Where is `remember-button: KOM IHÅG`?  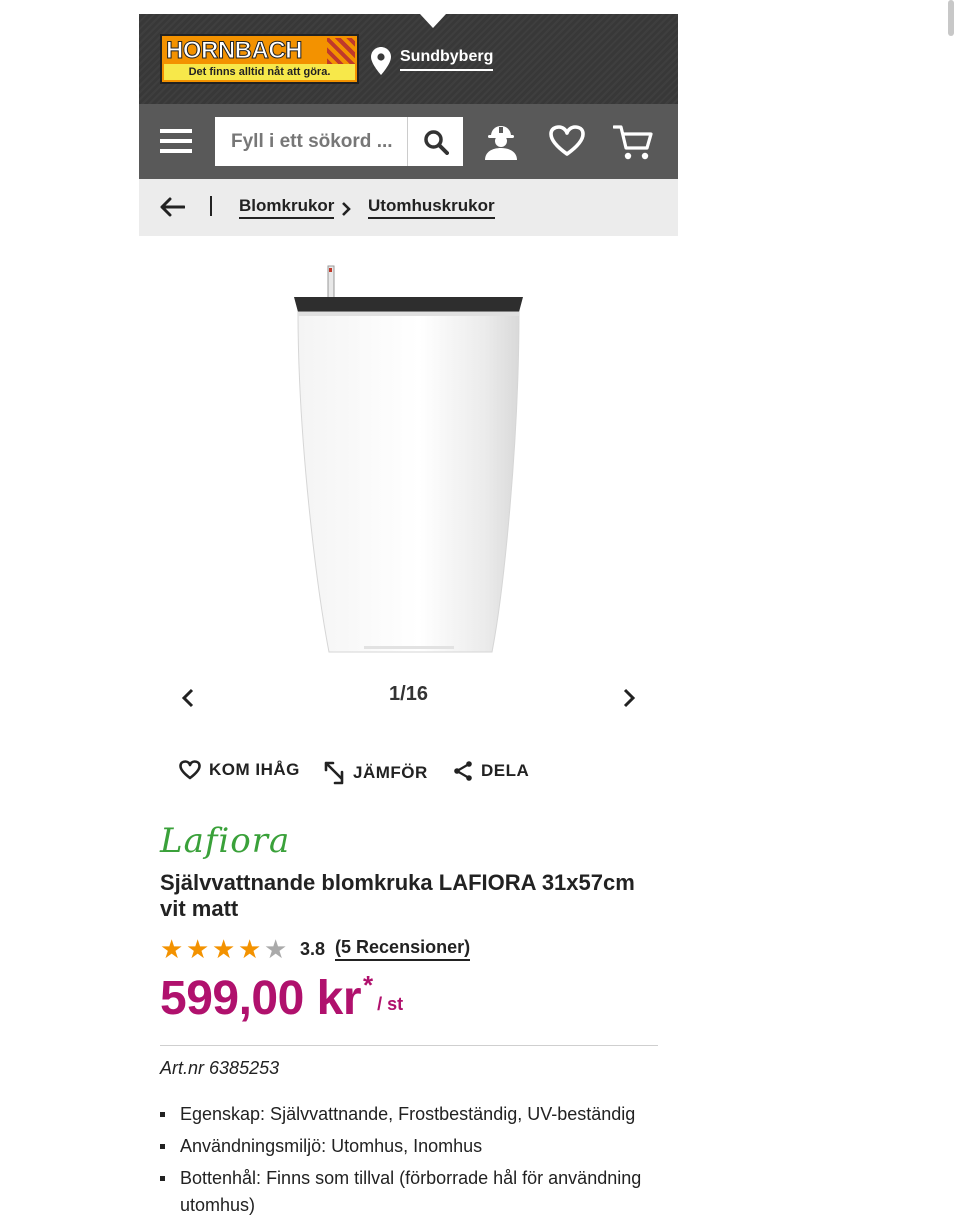 remember-button: KOM IHÅG is located at coordinates (239, 770).